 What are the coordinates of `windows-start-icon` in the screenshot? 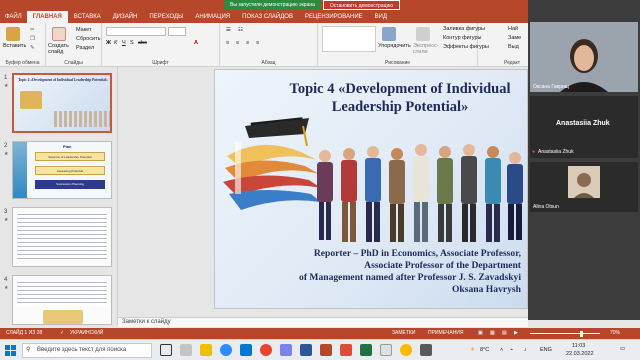 It's located at (10, 350).